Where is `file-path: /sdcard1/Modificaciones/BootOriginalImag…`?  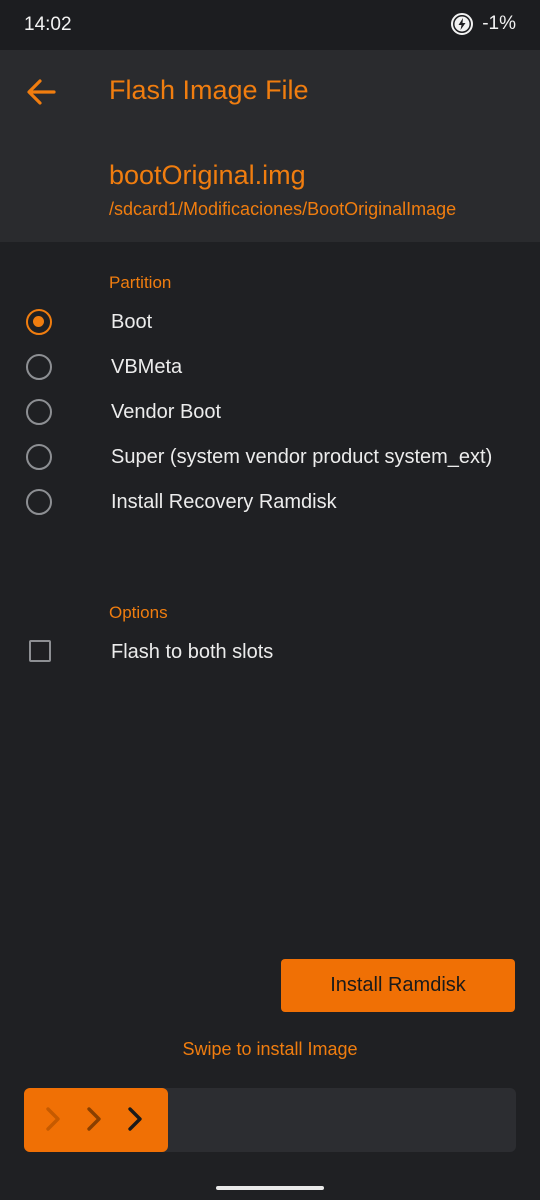
file-path: /sdcard1/Modificaciones/BootOriginalImag… is located at coordinates (283, 209).